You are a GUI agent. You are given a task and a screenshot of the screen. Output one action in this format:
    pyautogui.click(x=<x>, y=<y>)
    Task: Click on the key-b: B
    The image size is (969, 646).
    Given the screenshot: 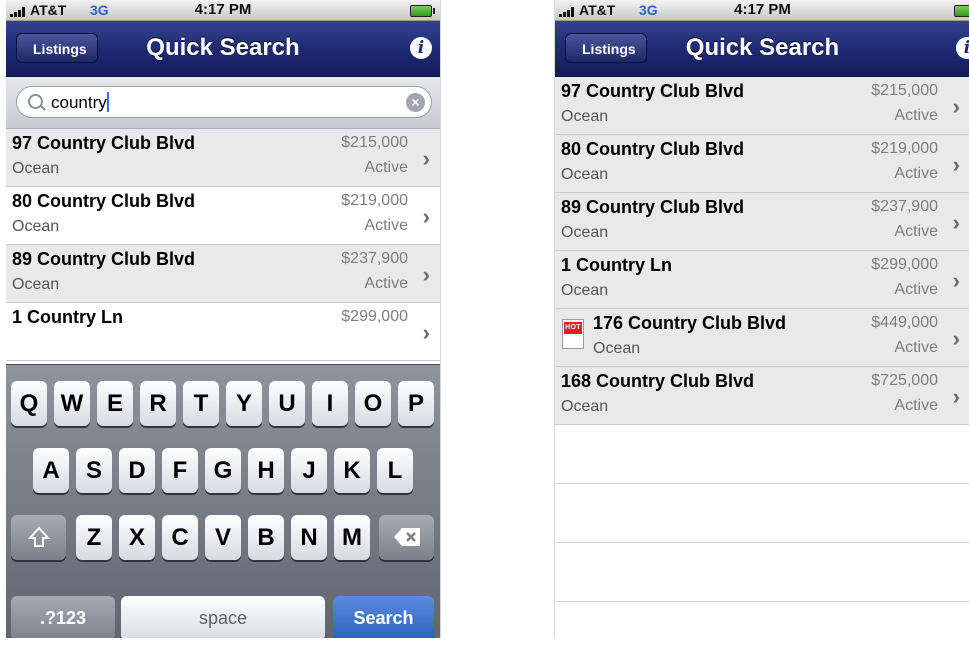 What is the action you would take?
    pyautogui.click(x=266, y=537)
    